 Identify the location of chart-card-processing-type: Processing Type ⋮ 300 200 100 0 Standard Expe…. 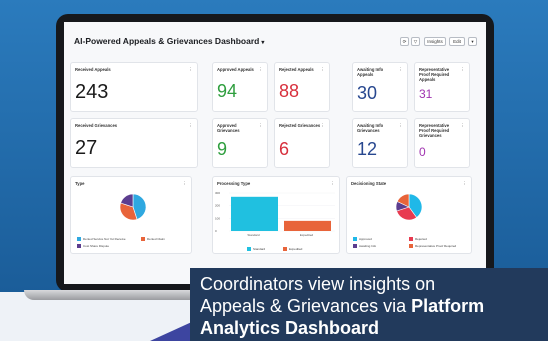
(276, 215).